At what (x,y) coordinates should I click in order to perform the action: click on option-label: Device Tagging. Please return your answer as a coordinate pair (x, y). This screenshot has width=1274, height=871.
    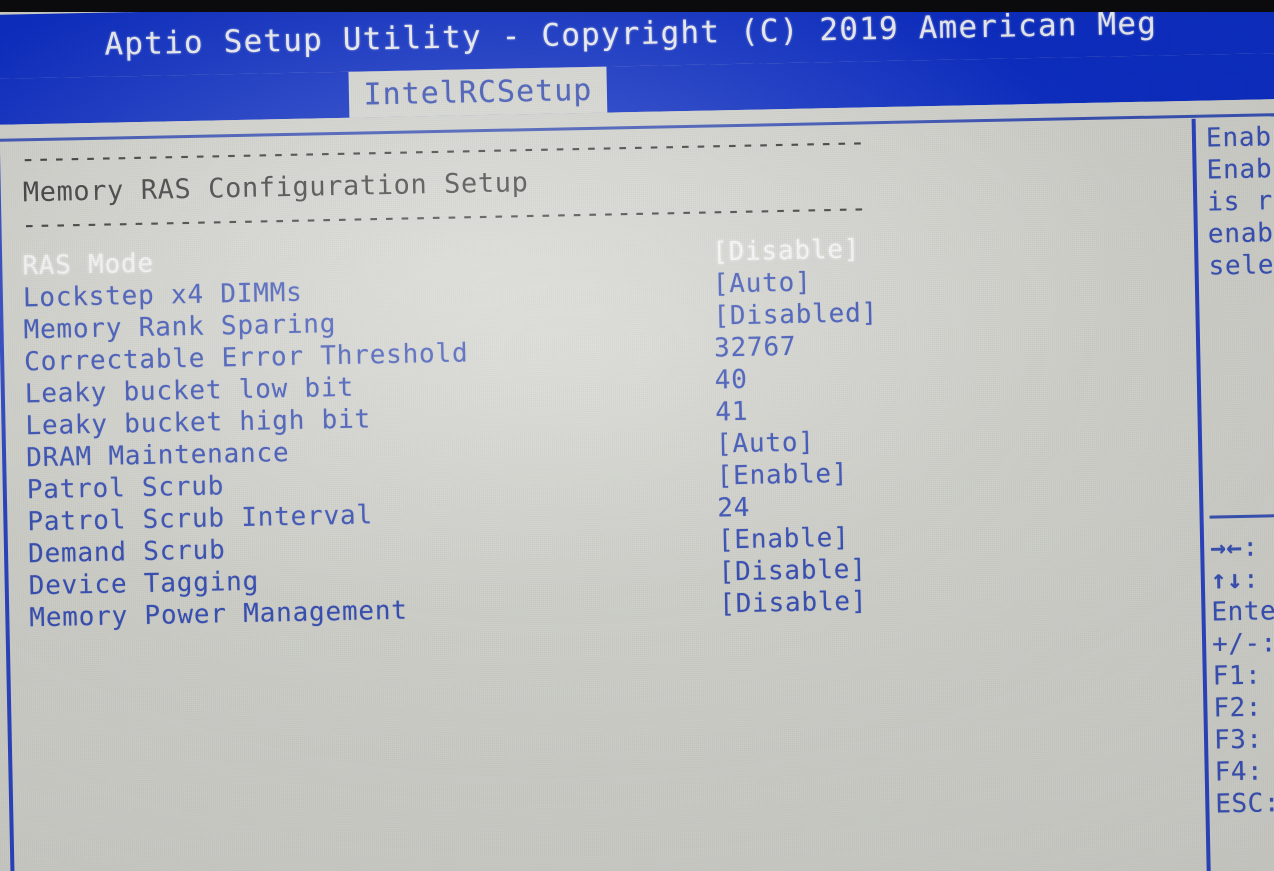
    Looking at the image, I should click on (144, 584).